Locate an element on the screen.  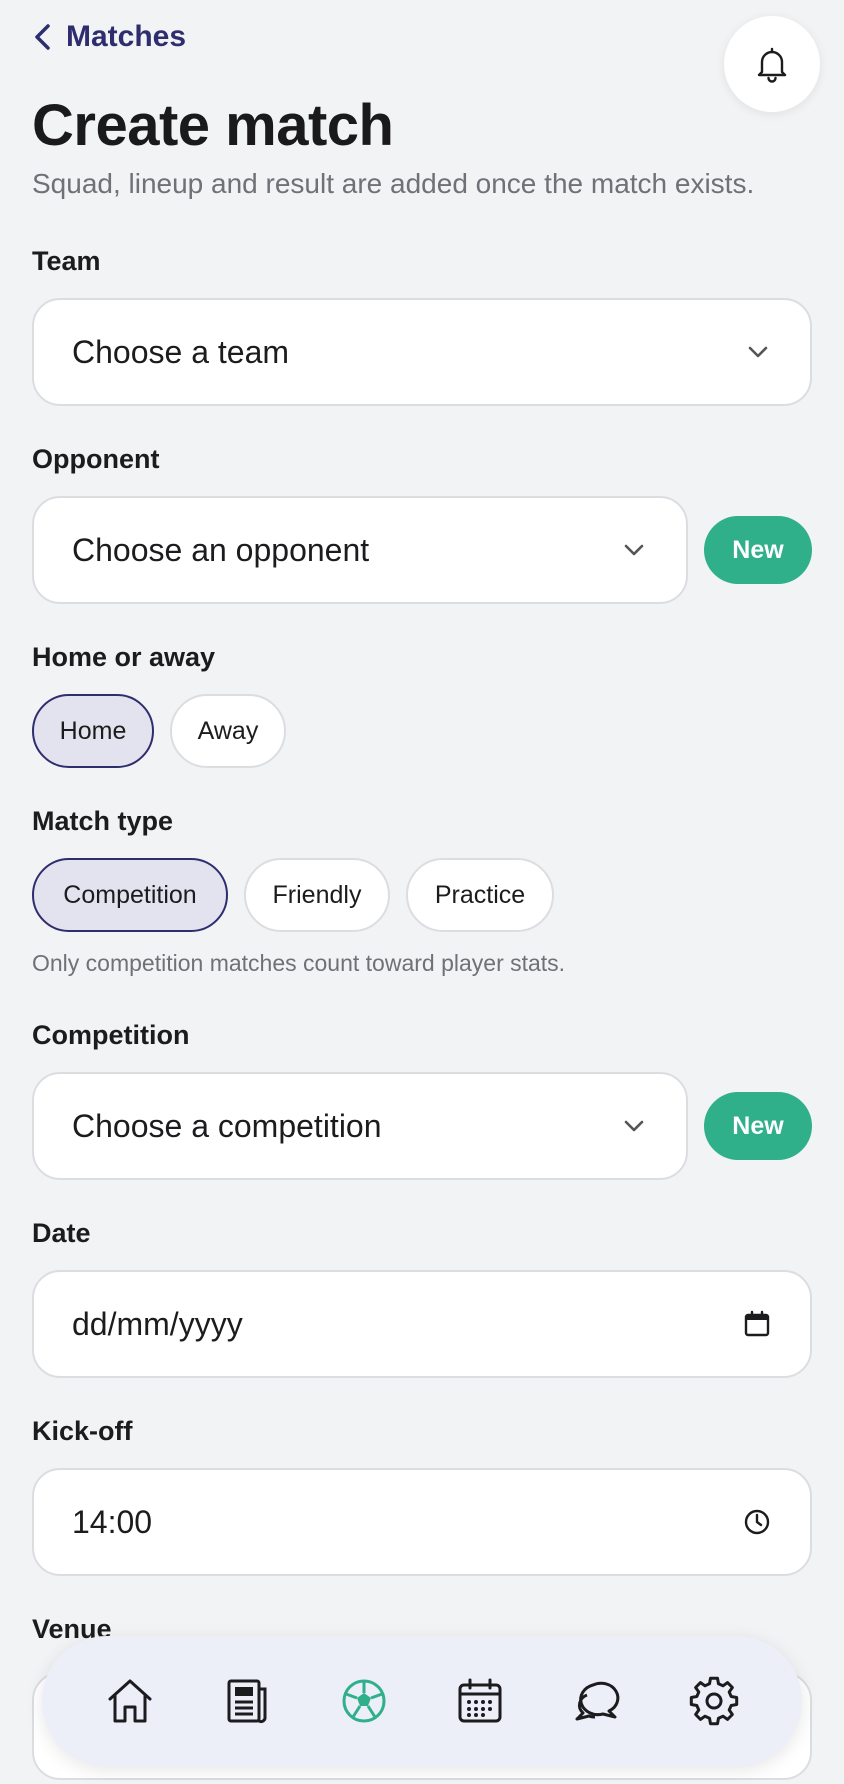
opponent-label: Opponent is located at coordinates (96, 459).